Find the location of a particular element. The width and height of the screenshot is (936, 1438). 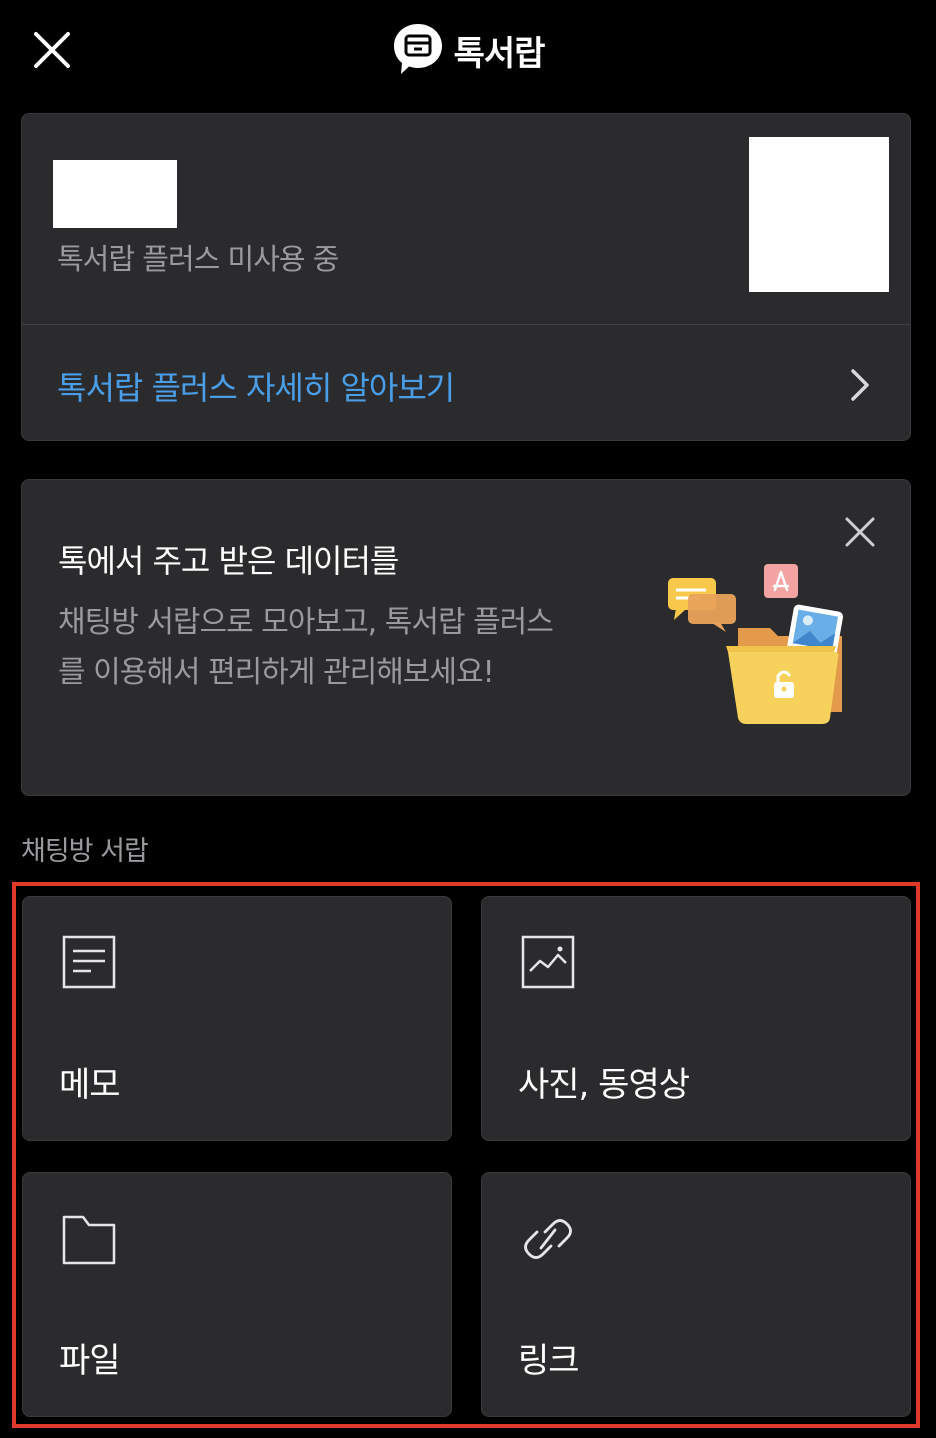

folder-with-files-illustration is located at coordinates (756, 644).